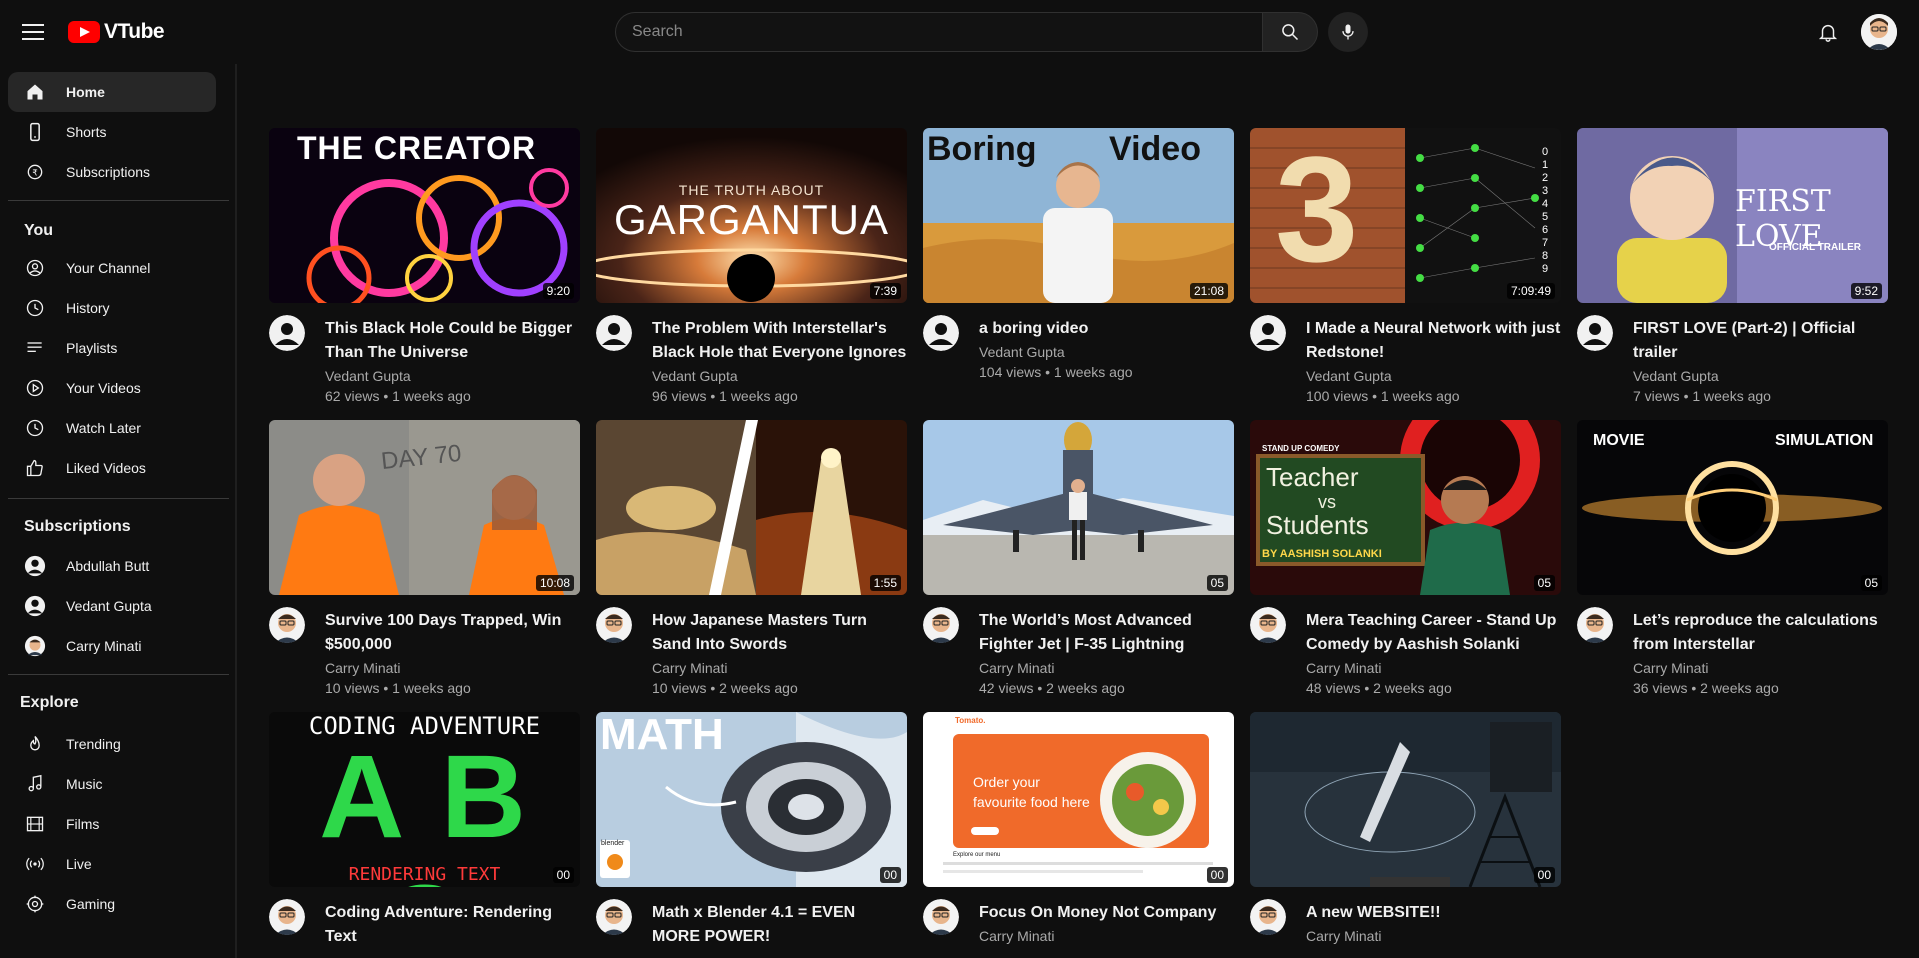 The image size is (1919, 958). I want to click on video-thumbnail: MOVIE SIMULATION 05, so click(1732, 507).